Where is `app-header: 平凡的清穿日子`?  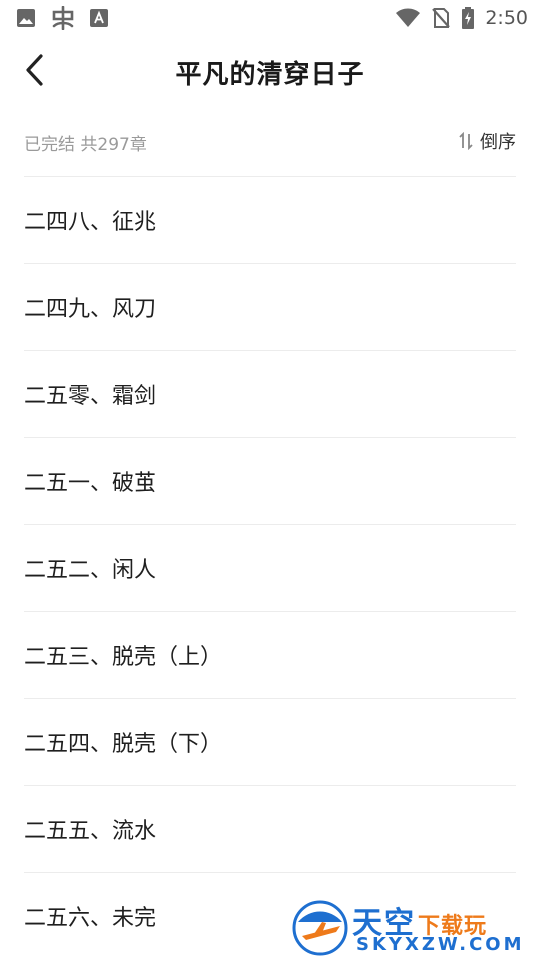
app-header: 平凡的清穿日子 is located at coordinates (270, 71).